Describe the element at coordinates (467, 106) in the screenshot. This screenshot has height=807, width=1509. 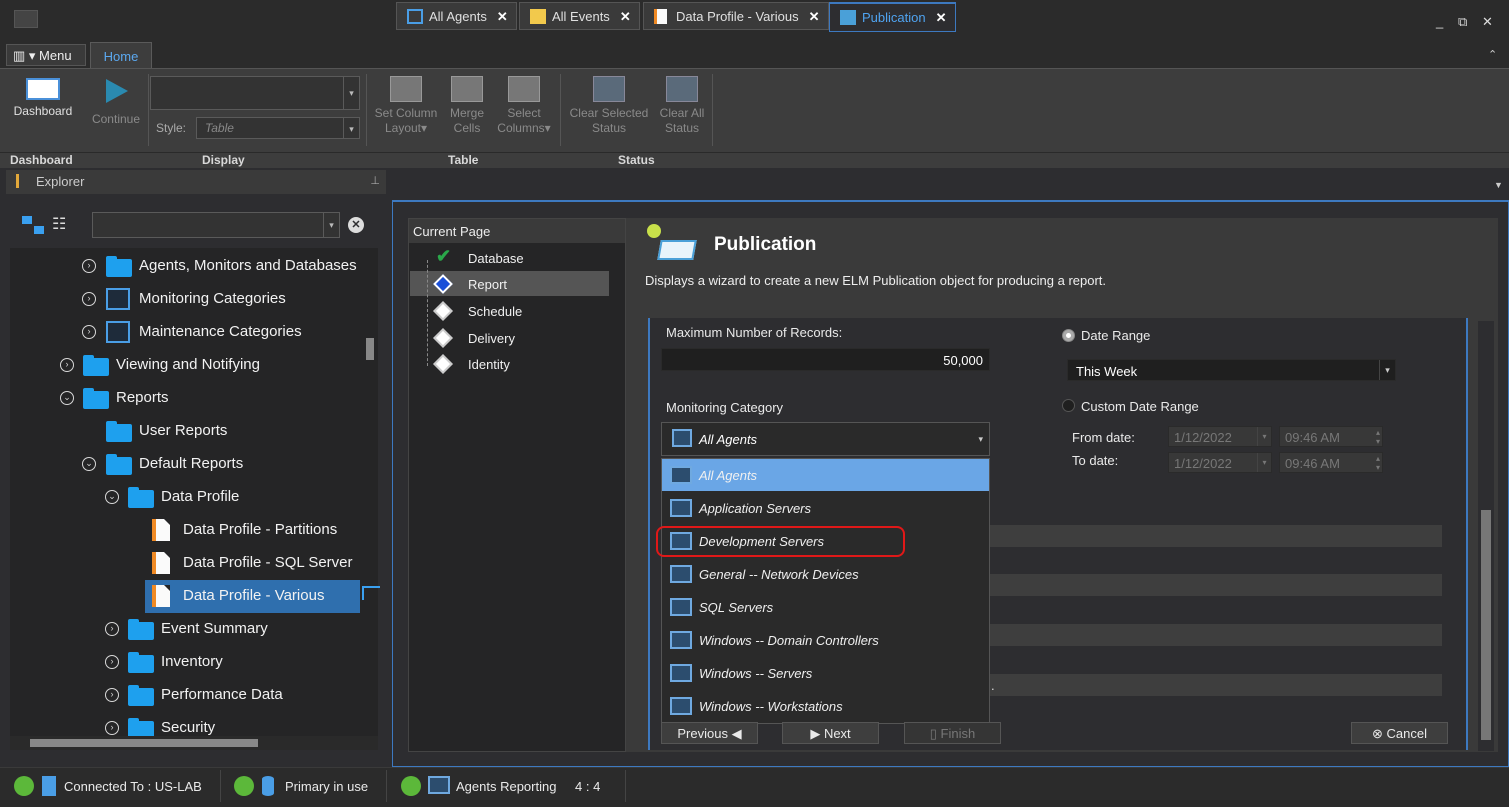
I see `merge-cells-button: Merge Cells` at that location.